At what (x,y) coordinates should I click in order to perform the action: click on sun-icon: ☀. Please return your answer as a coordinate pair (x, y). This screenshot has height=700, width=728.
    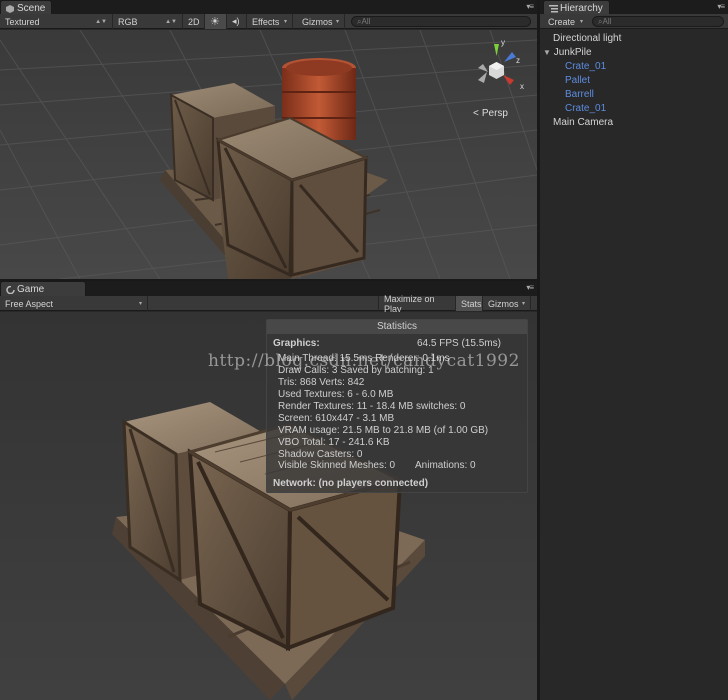
    Looking at the image, I should click on (215, 22).